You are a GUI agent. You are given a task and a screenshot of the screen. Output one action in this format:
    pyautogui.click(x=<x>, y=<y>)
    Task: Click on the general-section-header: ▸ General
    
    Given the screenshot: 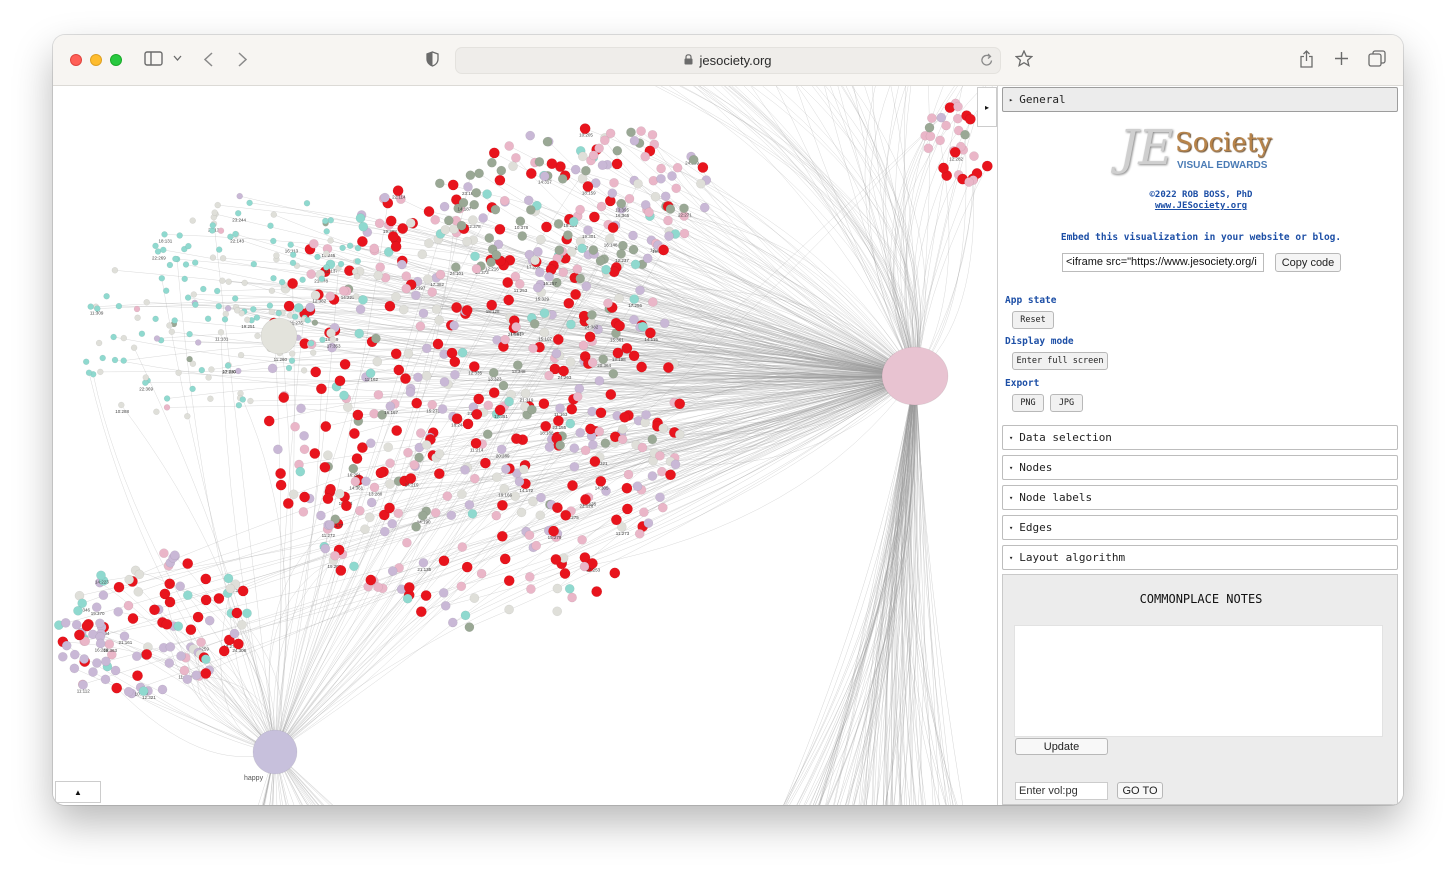 What is the action you would take?
    pyautogui.click(x=1200, y=99)
    